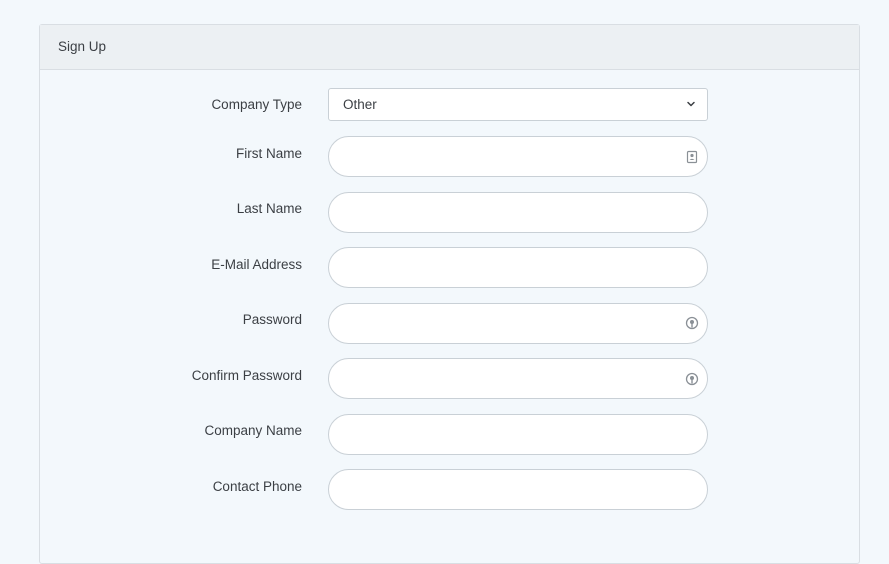  Describe the element at coordinates (518, 489) in the screenshot. I see `contact-phone-input` at that location.